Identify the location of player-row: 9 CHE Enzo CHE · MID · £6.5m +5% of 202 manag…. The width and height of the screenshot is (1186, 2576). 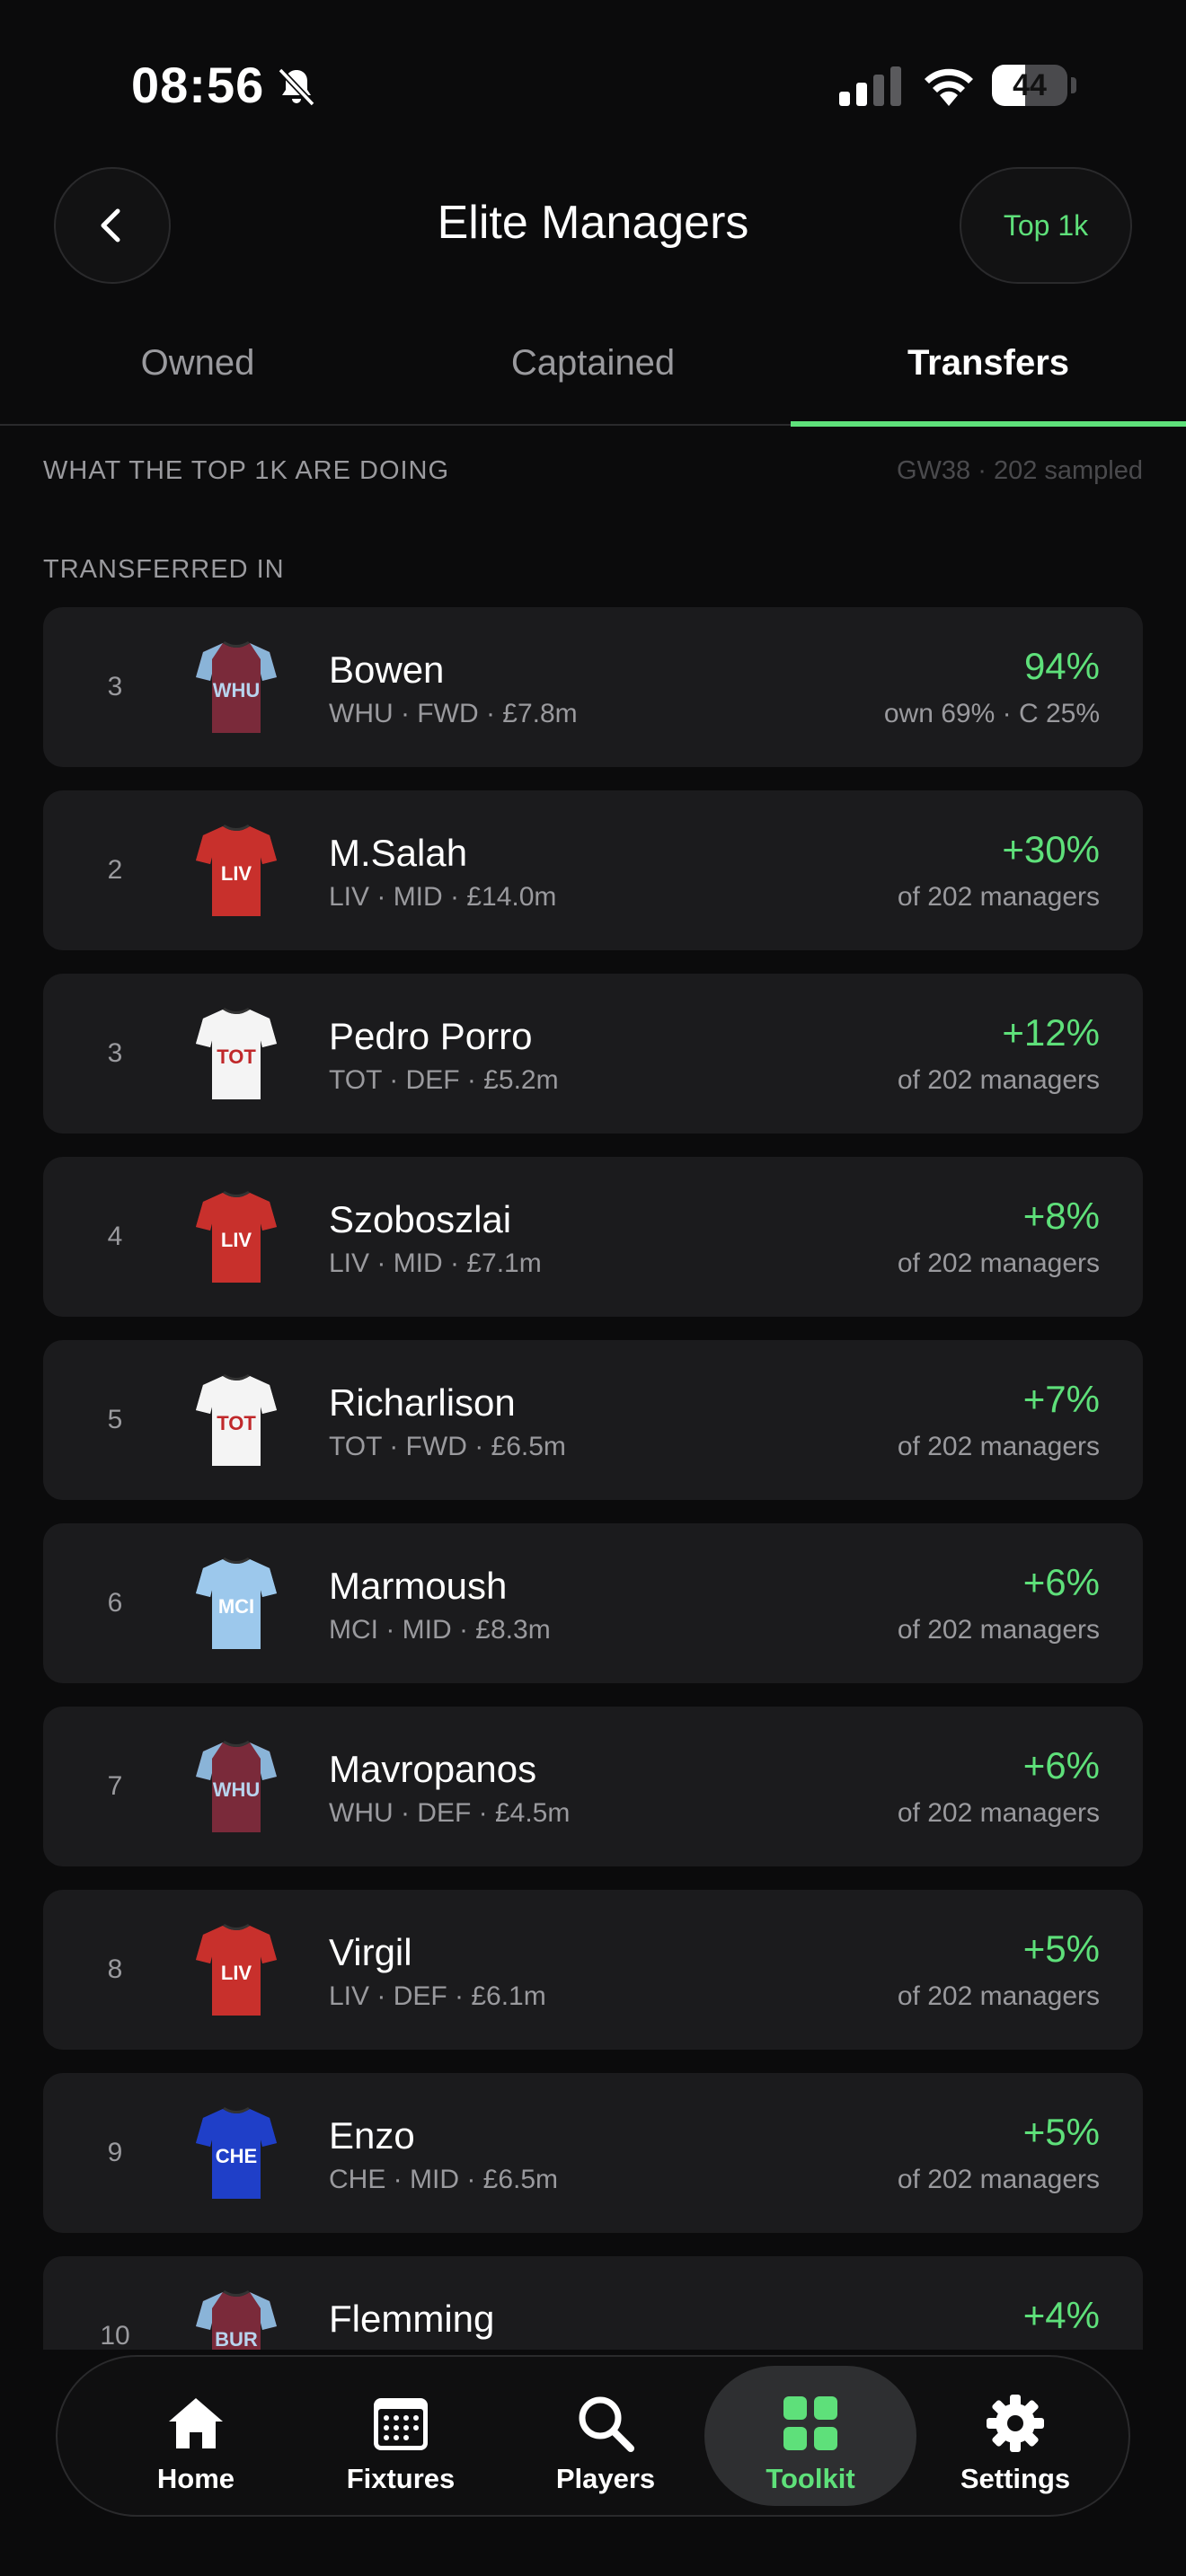
(593, 2153).